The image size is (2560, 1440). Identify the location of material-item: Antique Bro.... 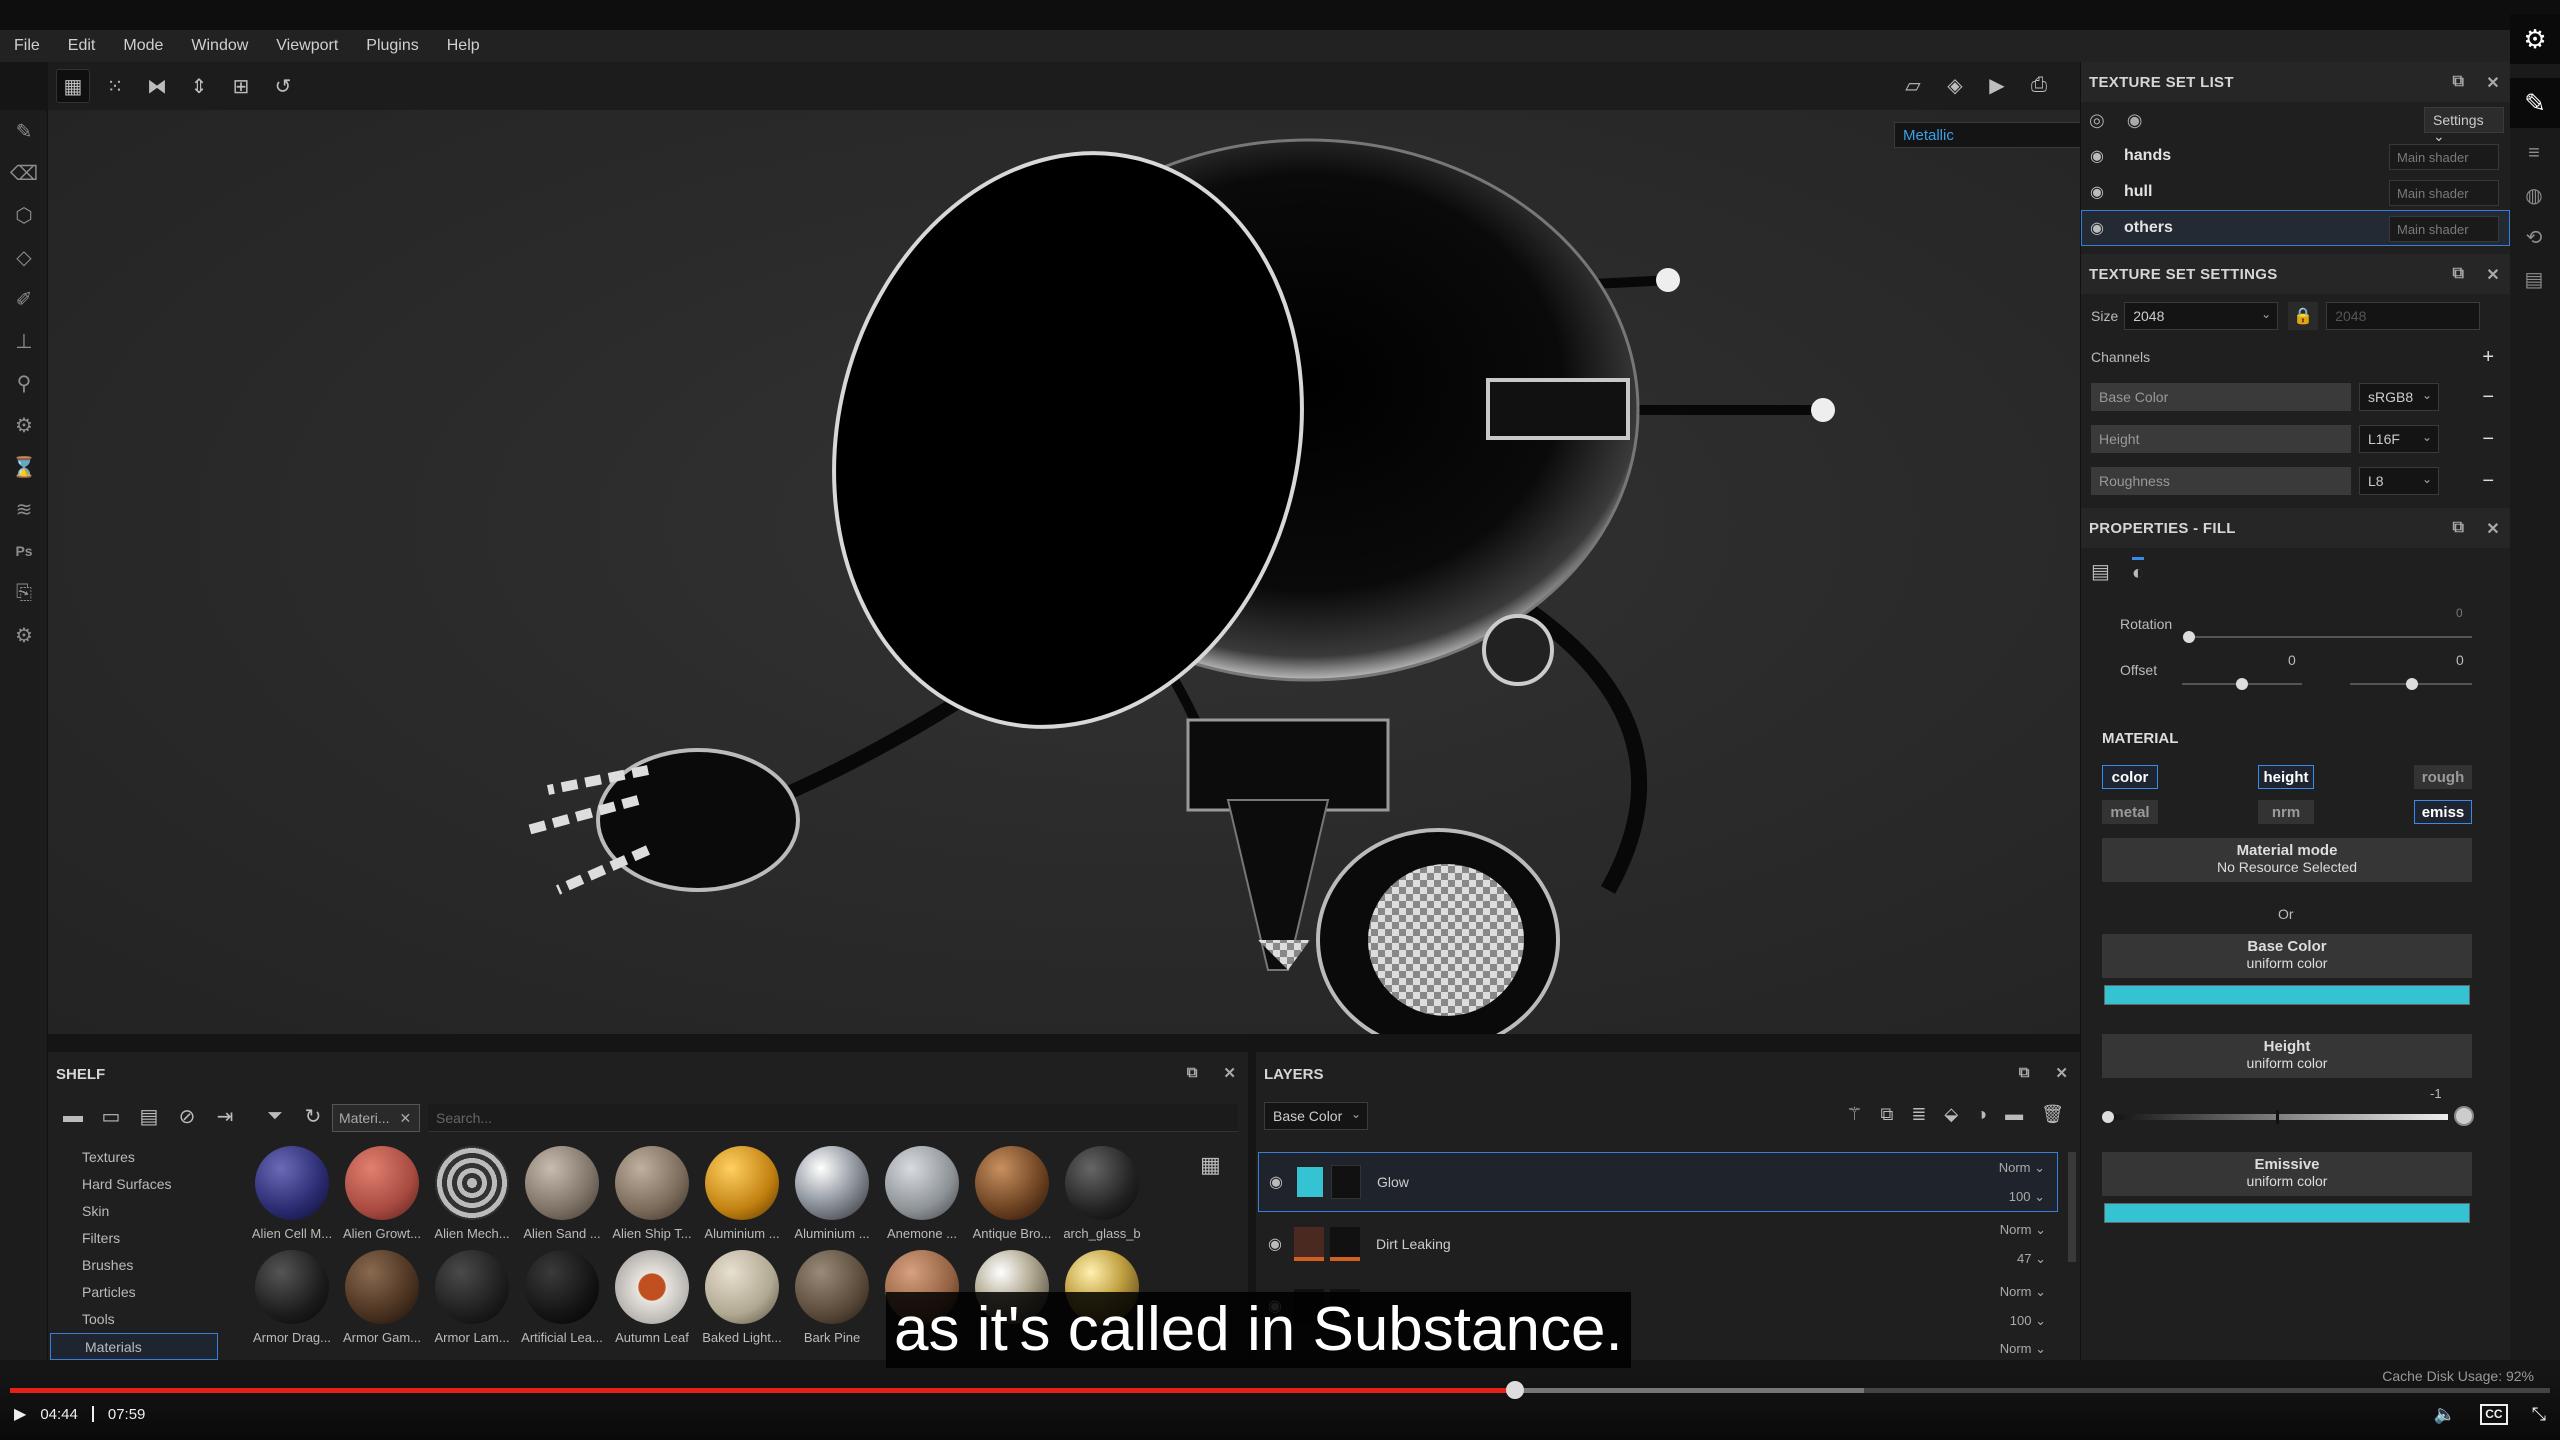
(1012, 1193).